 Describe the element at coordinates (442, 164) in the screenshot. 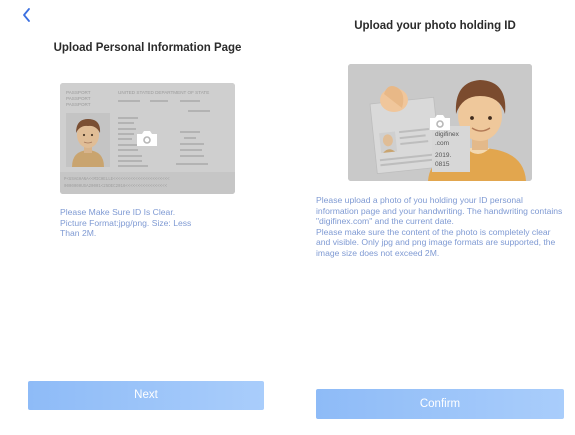

I see `note-line: 0815` at that location.